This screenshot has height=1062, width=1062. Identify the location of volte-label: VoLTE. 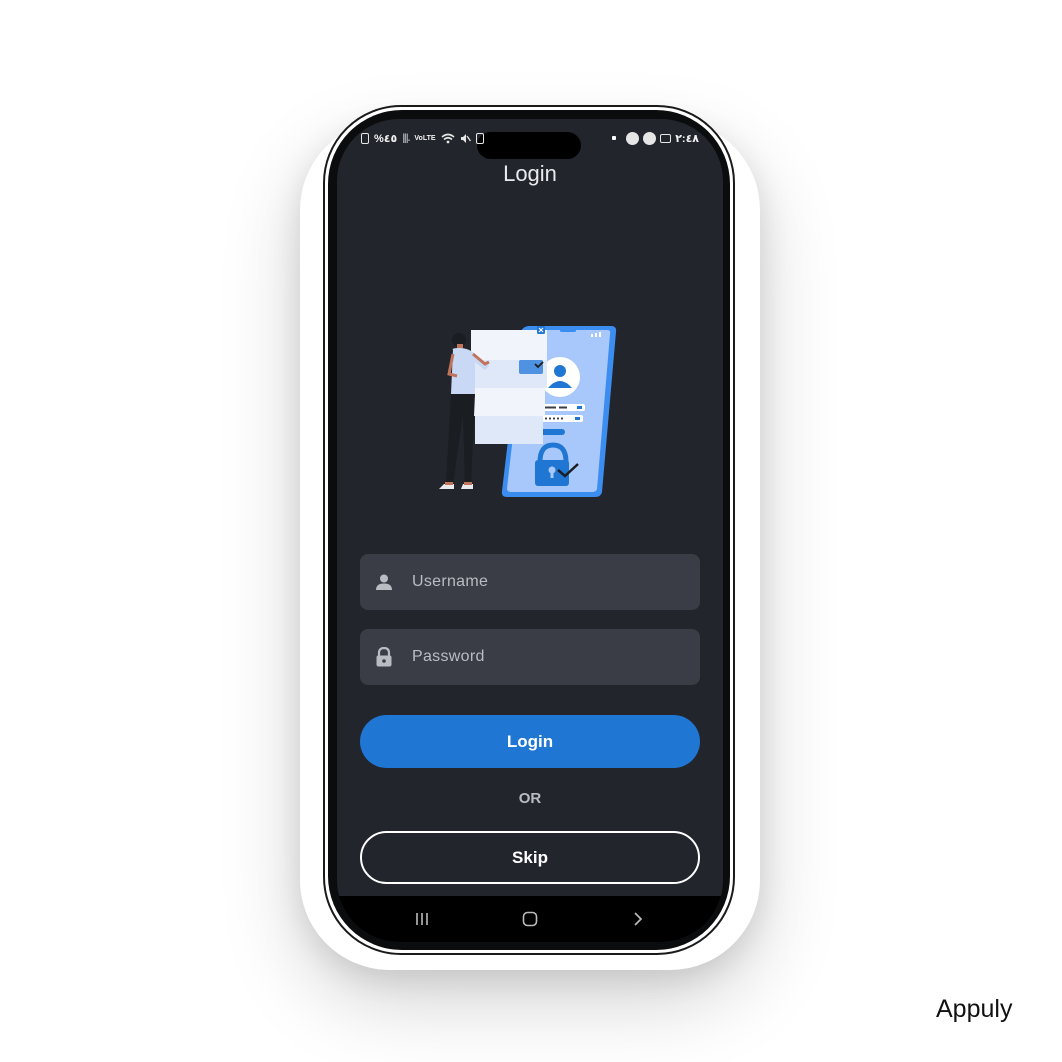
(425, 138).